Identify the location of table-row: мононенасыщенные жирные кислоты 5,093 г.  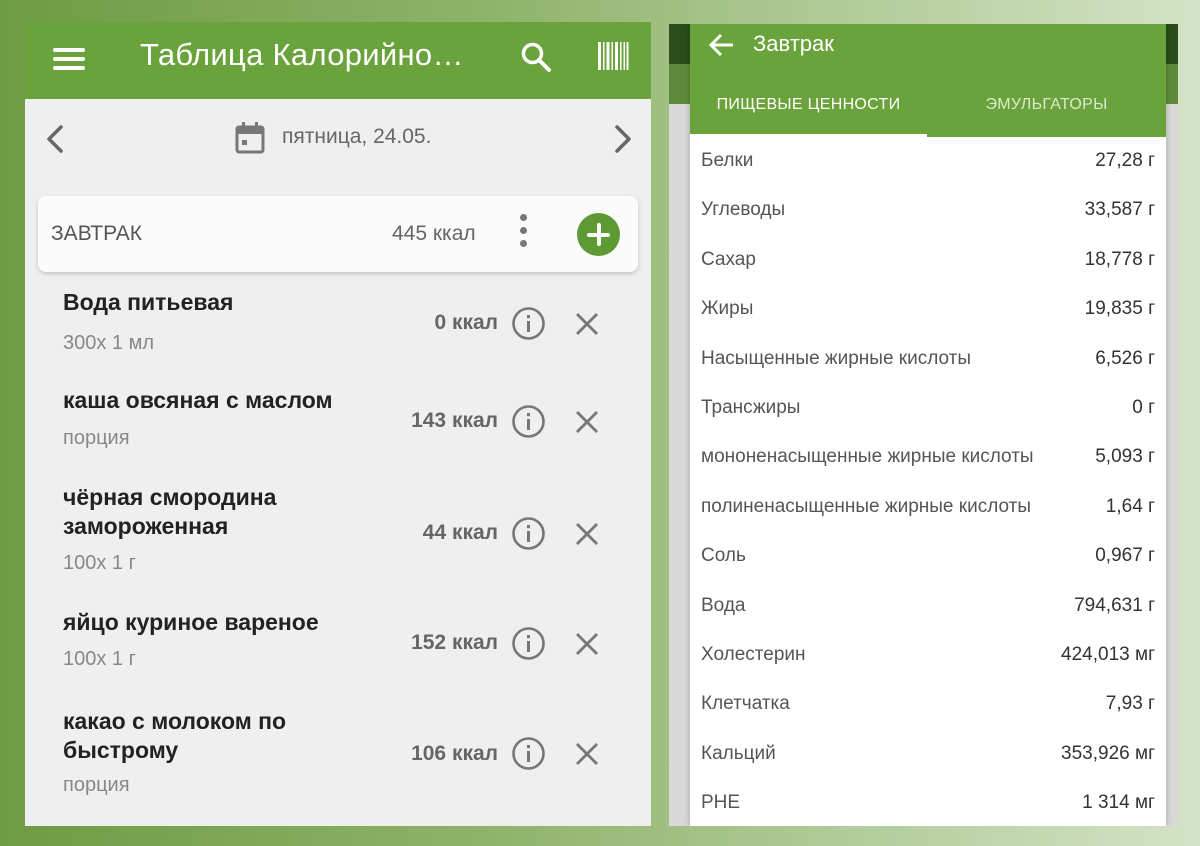
(928, 457).